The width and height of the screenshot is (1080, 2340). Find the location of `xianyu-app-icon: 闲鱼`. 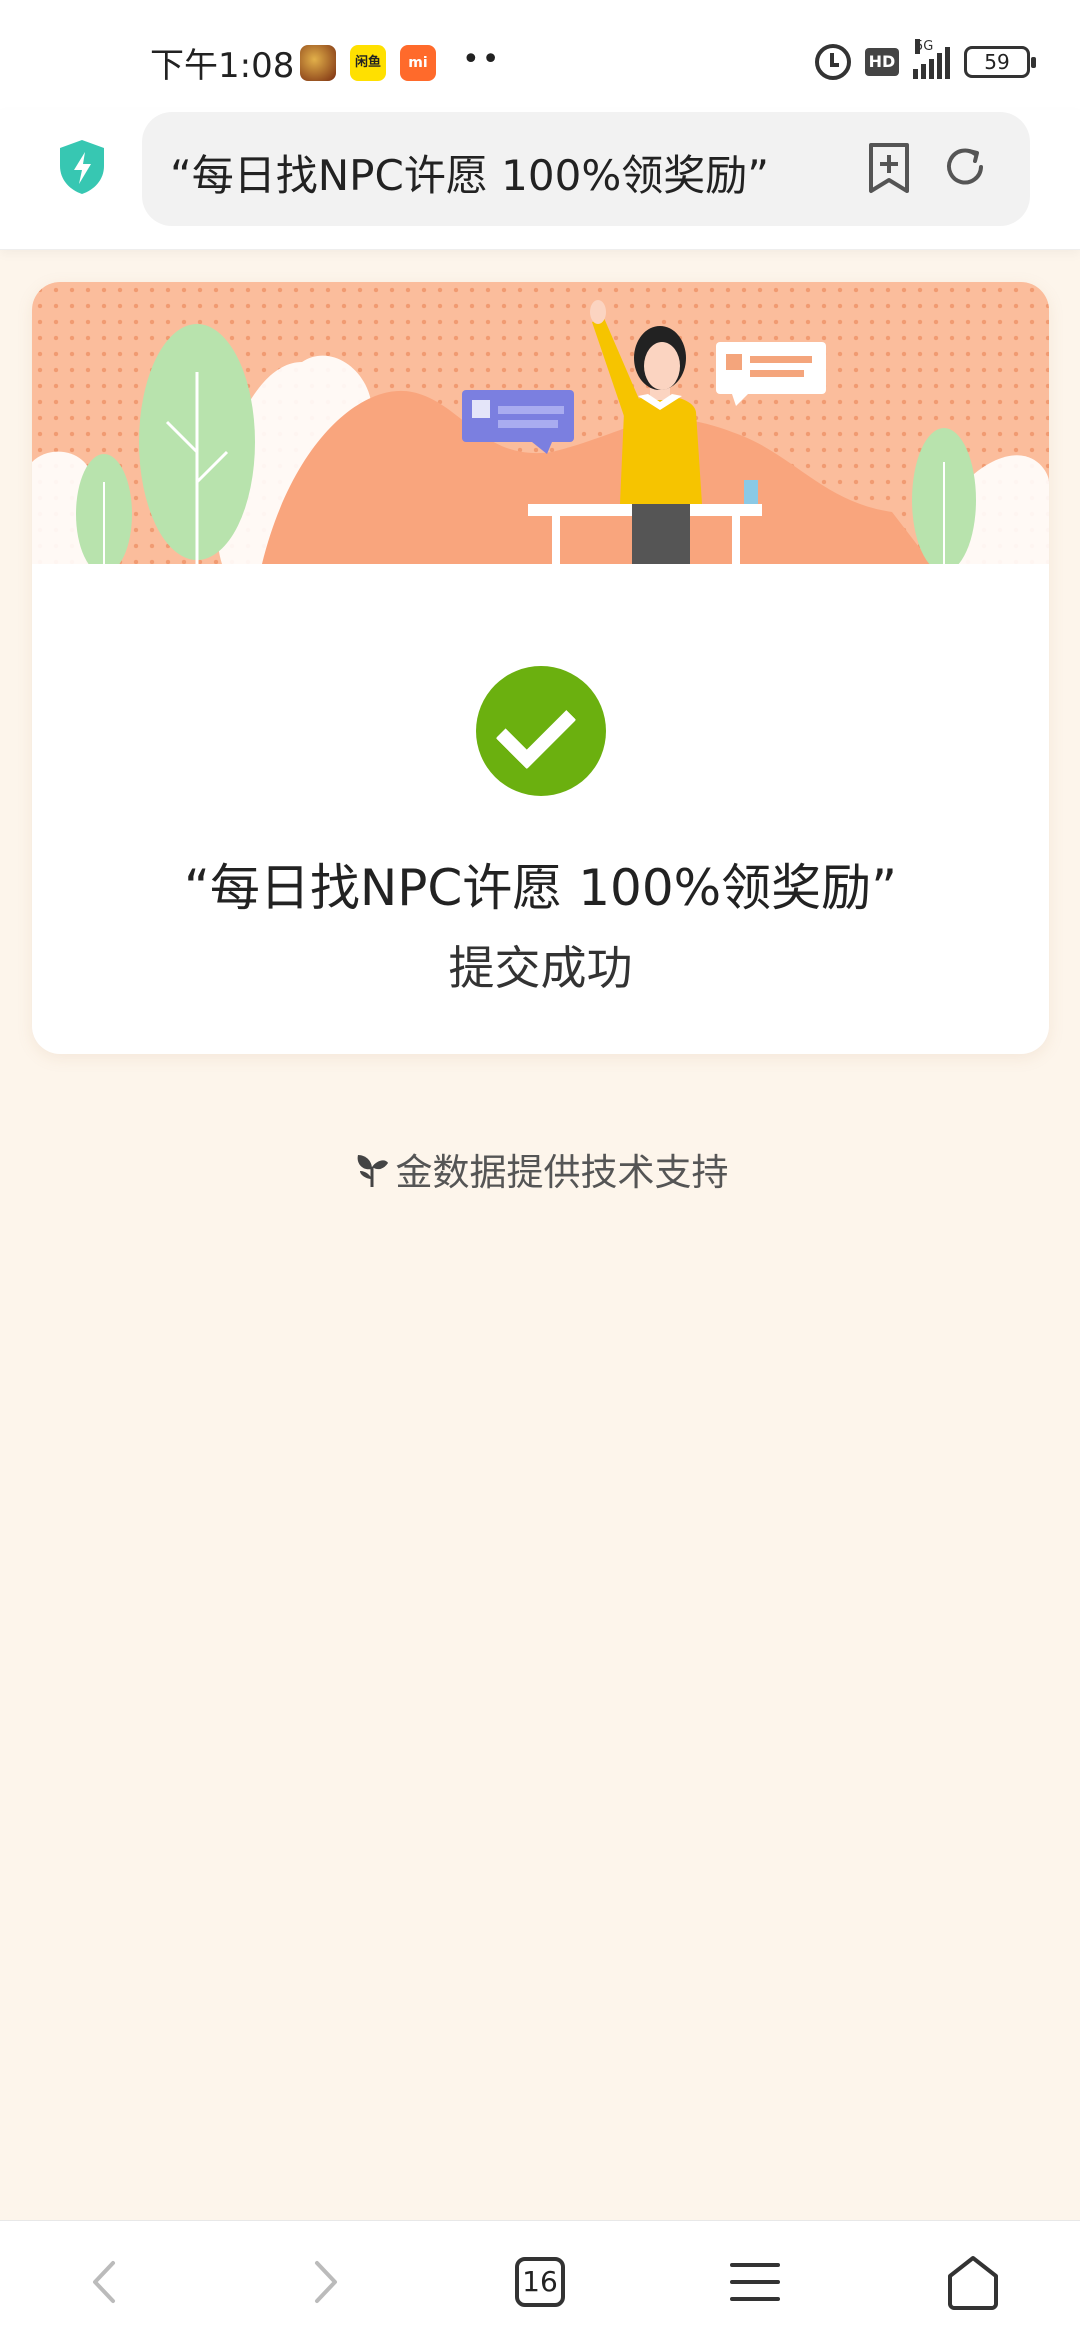

xianyu-app-icon: 闲鱼 is located at coordinates (368, 63).